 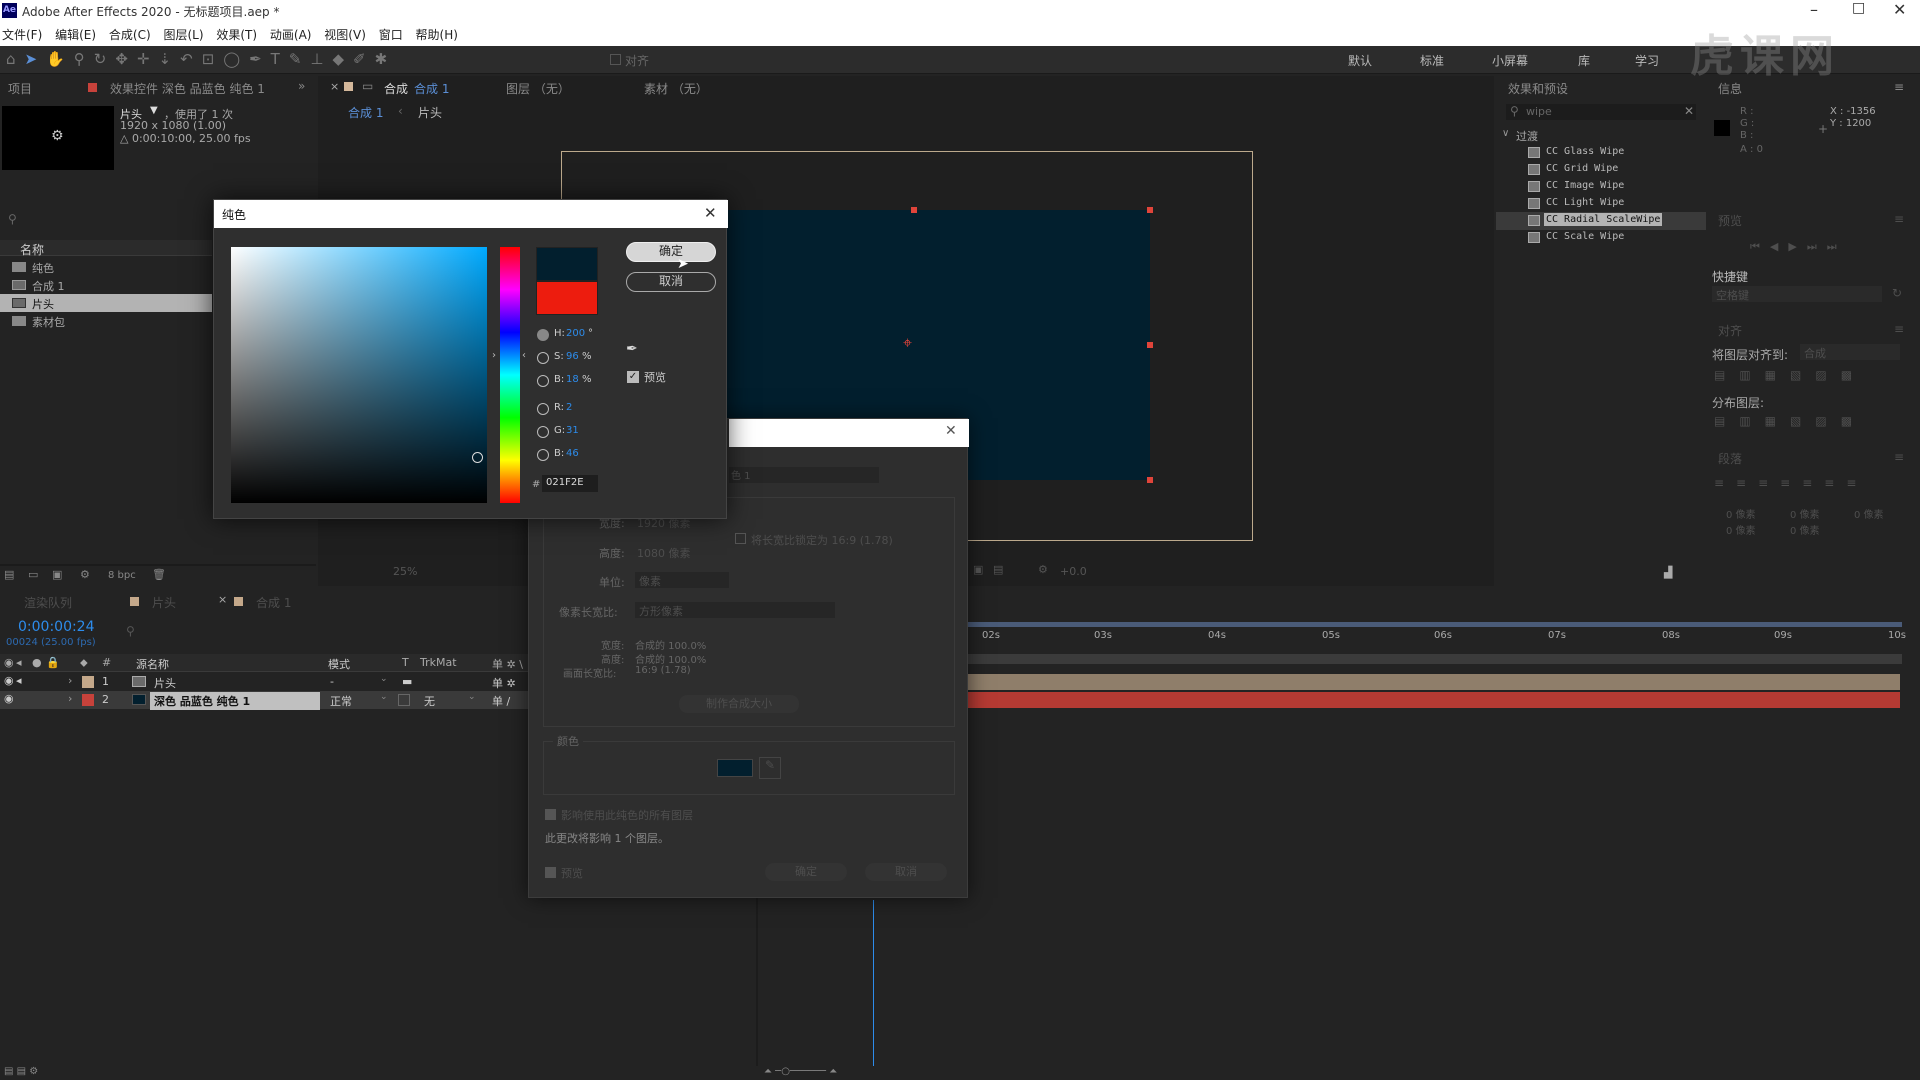 What do you see at coordinates (148, 59) in the screenshot?
I see `pan-tool-icon: ✛` at bounding box center [148, 59].